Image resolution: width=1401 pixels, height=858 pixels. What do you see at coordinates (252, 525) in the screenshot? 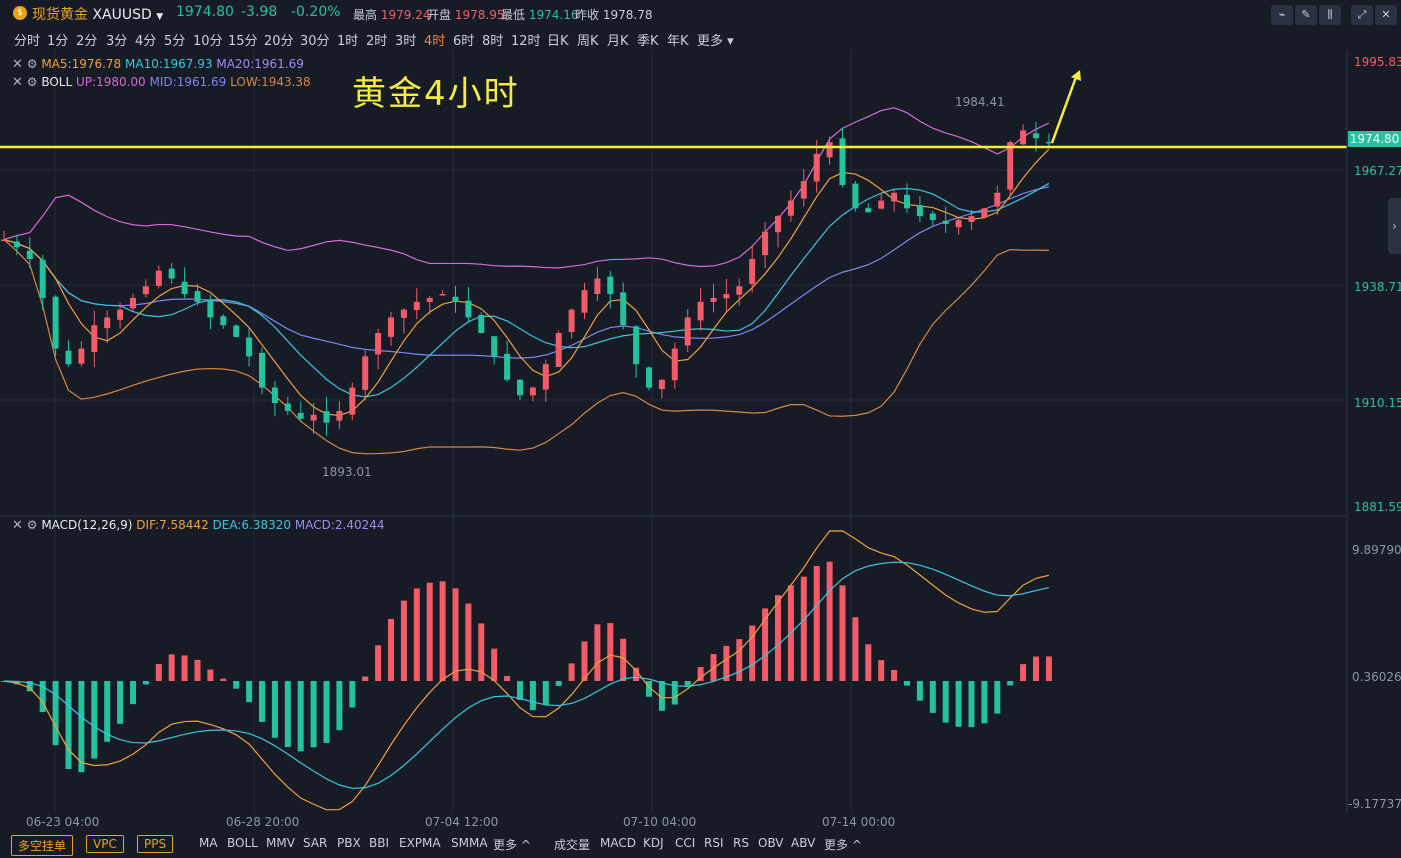
I see `macd-dea: DEA:6.38320` at bounding box center [252, 525].